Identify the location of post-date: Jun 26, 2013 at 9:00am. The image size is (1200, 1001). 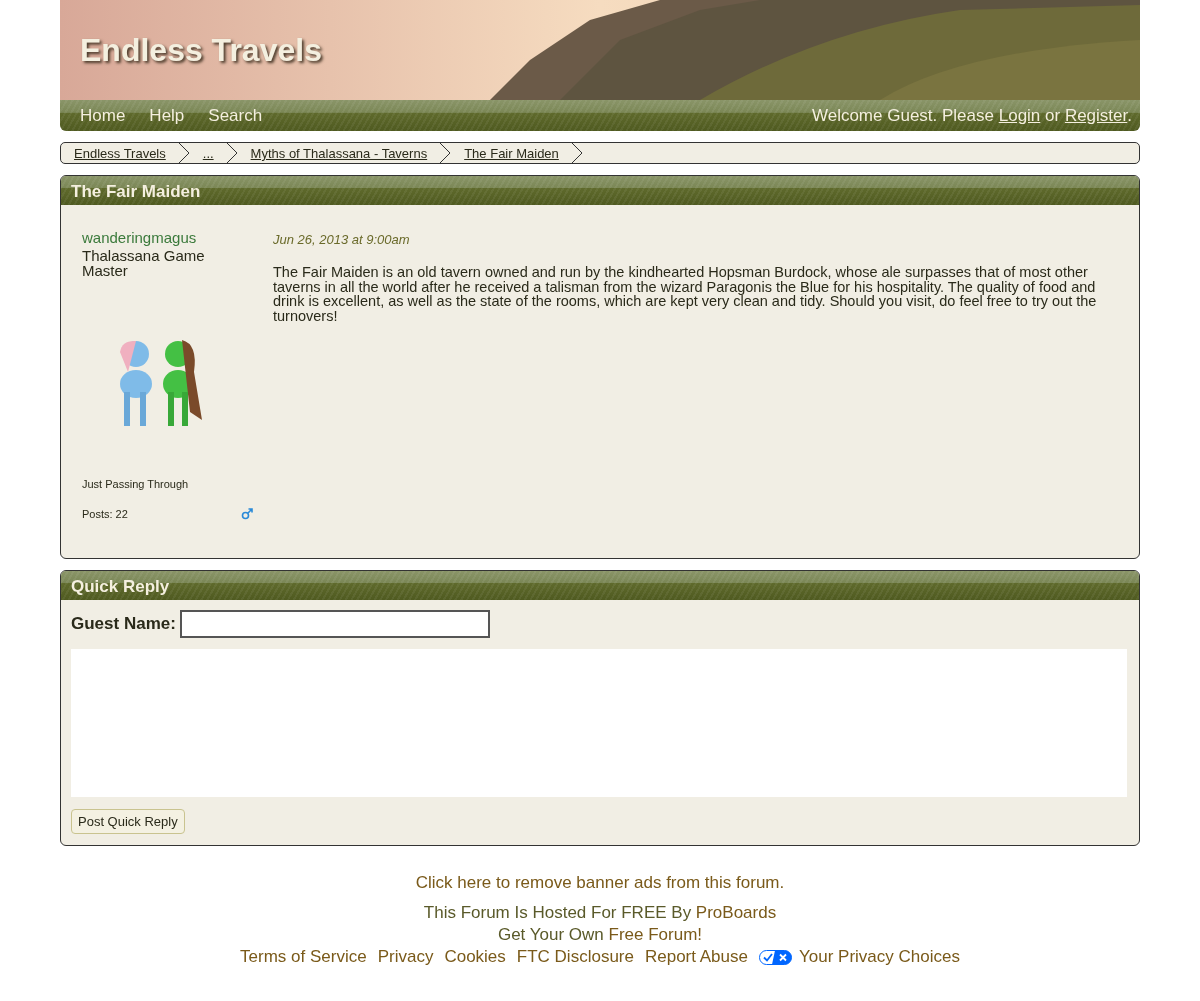
(342, 239).